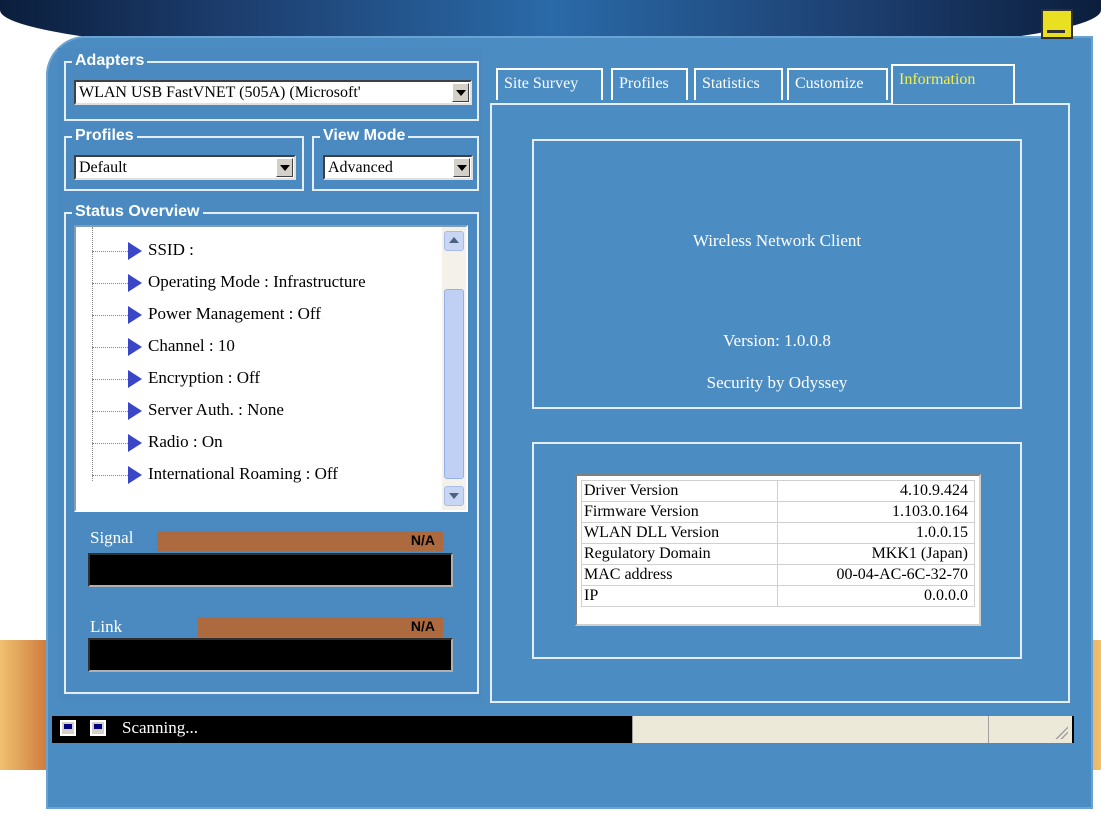 This screenshot has height=813, width=1101. I want to click on row-value: 0.0.0.0, so click(876, 596).